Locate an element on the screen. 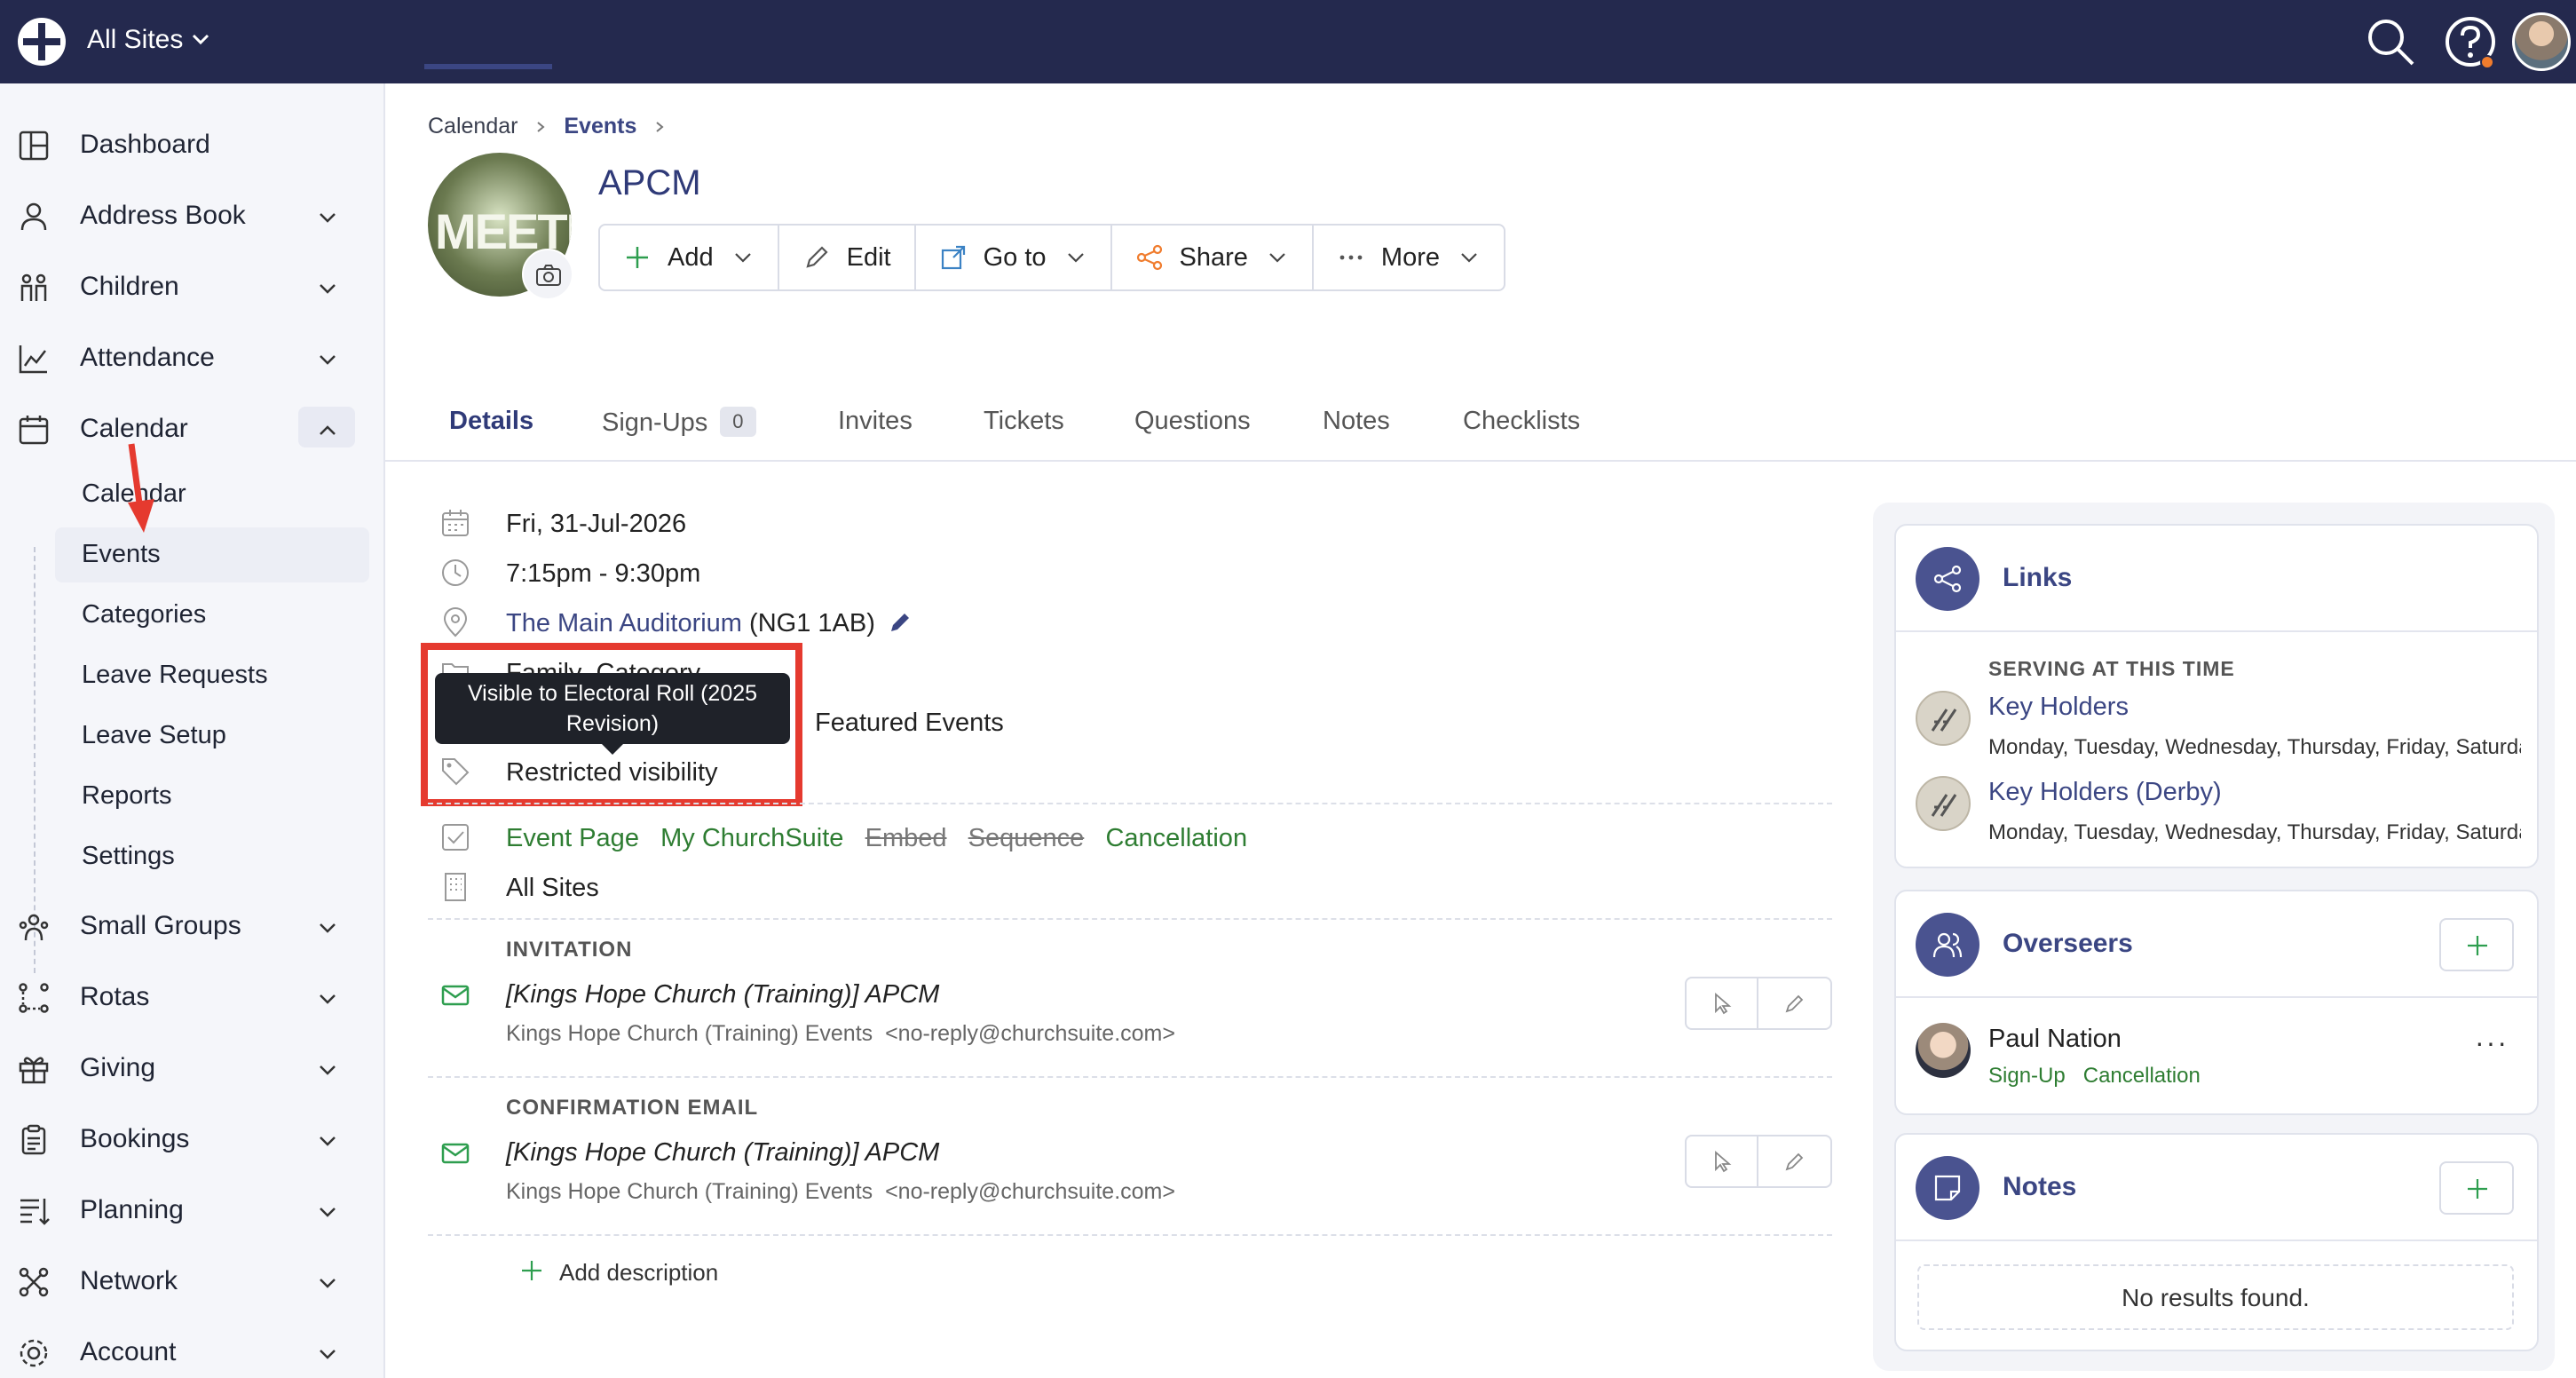  confirmation-from-name: Kings Hope Church (Training) Events is located at coordinates (689, 1191).